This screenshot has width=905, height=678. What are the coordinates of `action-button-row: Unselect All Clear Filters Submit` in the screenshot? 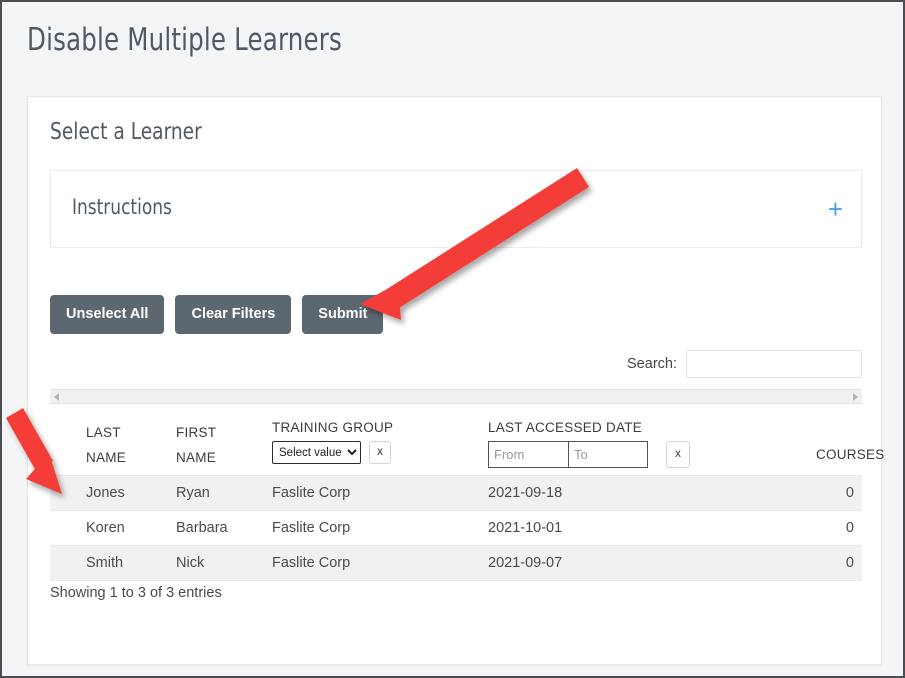 It's located at (217, 314).